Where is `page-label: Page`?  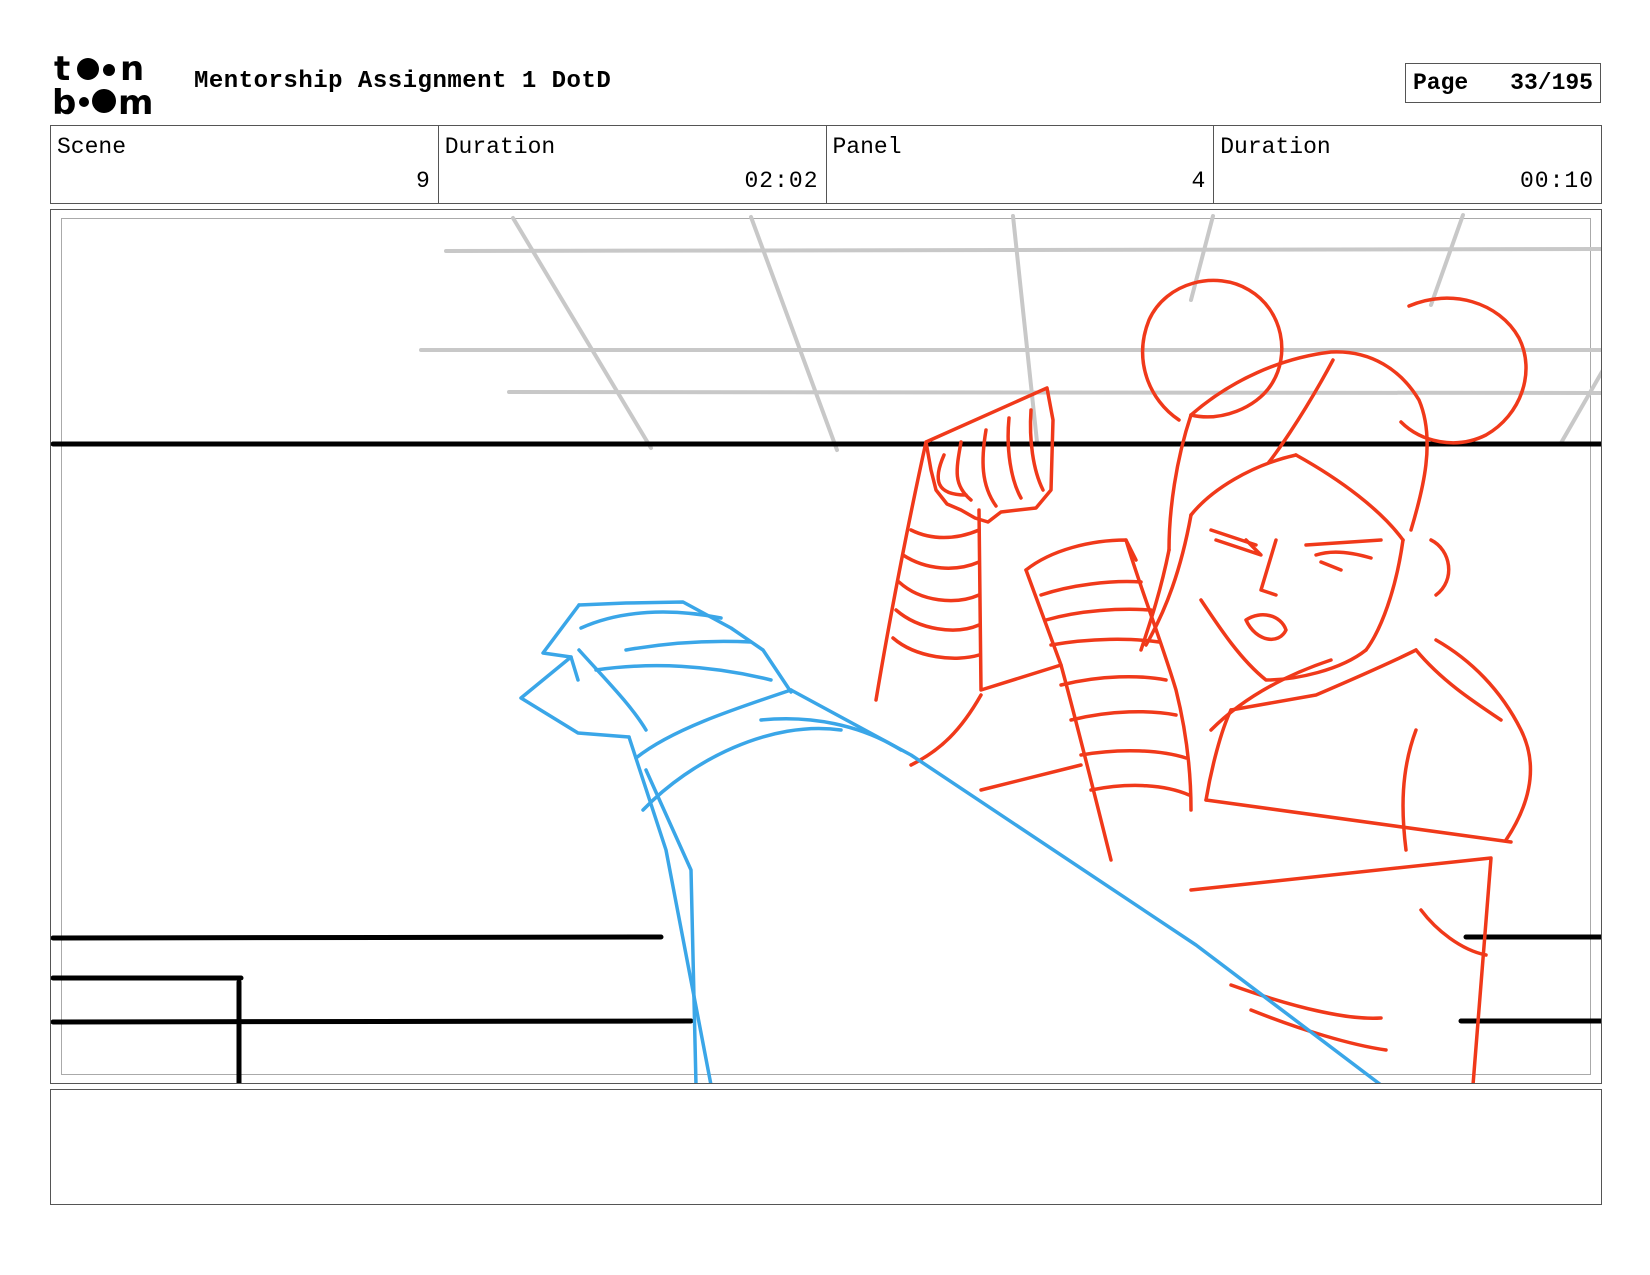 page-label: Page is located at coordinates (1441, 83).